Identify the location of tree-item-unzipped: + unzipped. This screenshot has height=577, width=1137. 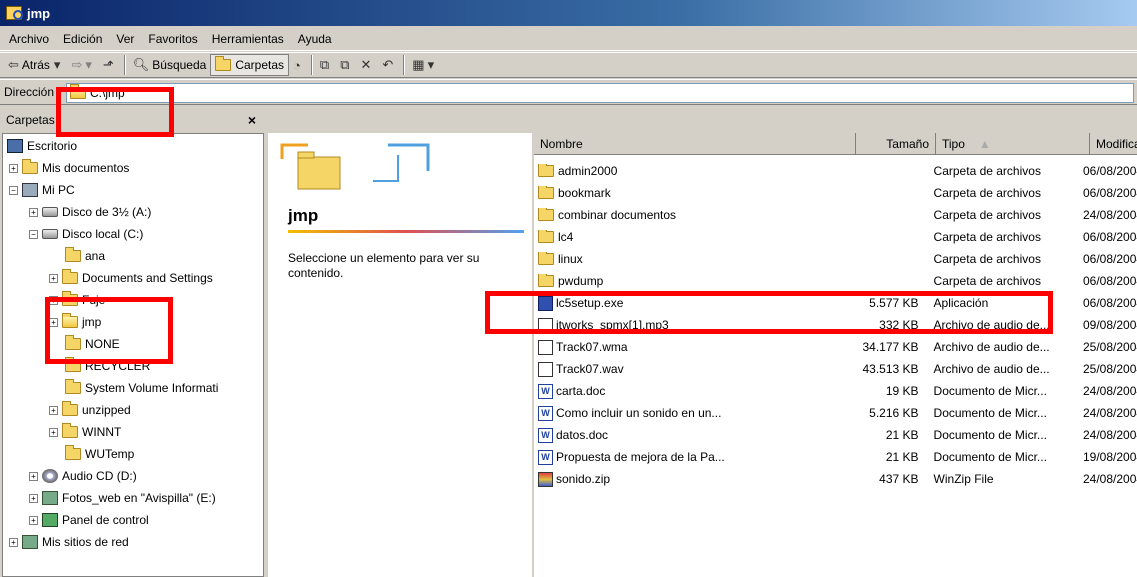
(90, 410).